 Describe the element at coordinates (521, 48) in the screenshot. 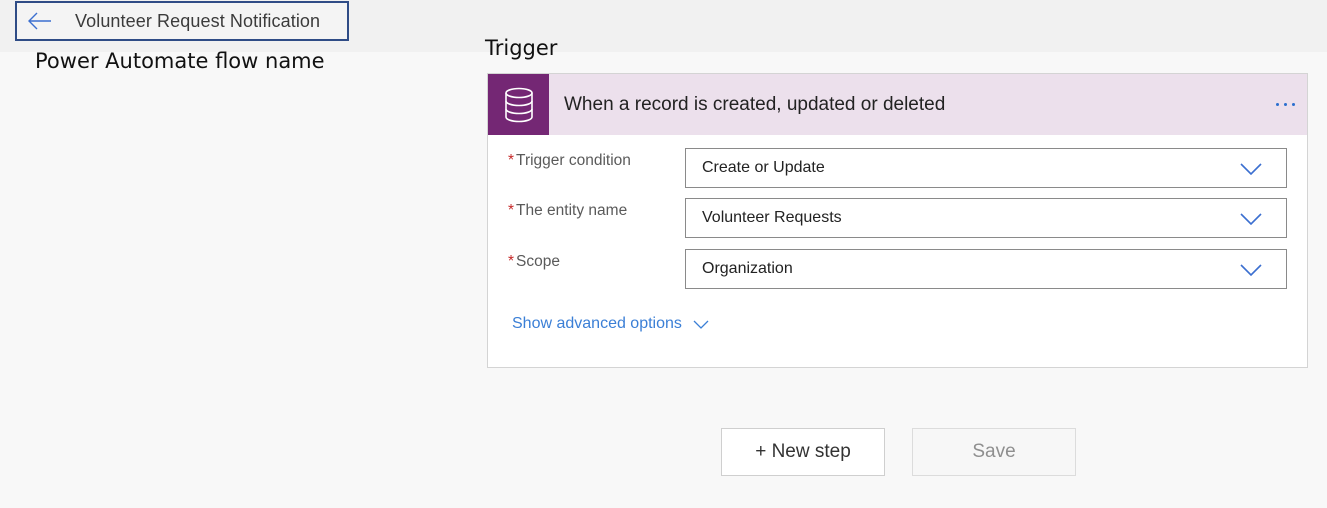

I see `trigger-caption: Trigger` at that location.